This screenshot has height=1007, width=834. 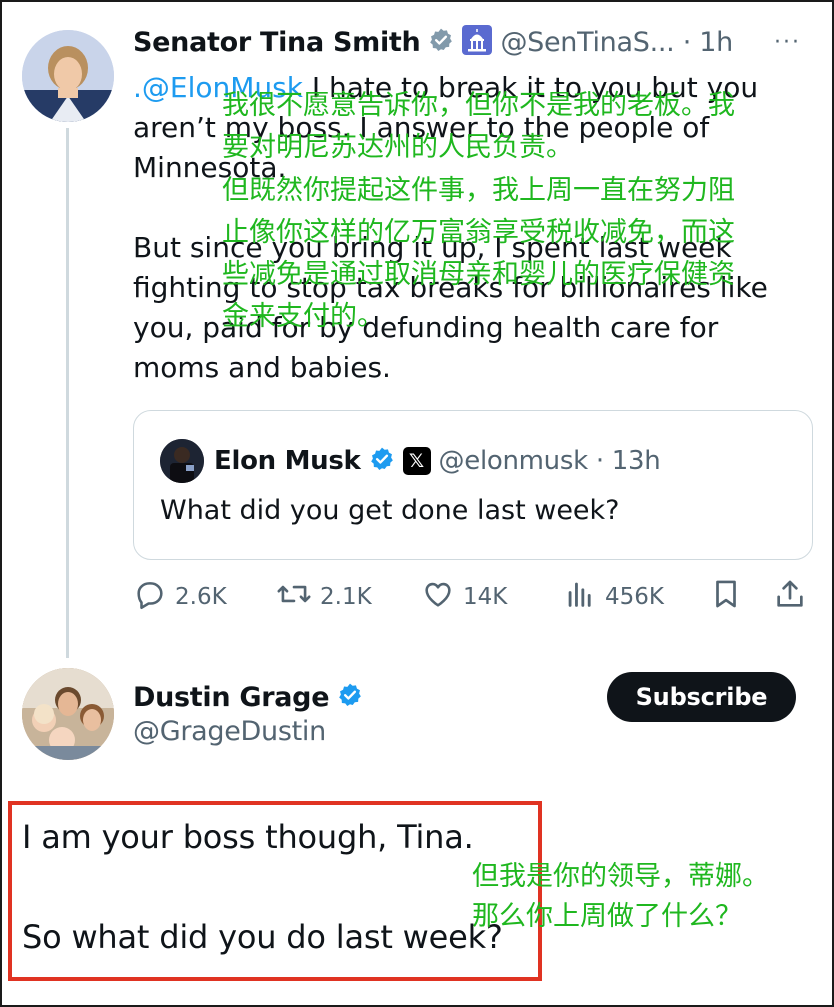 I want to click on views-count: 456K, so click(x=634, y=597).